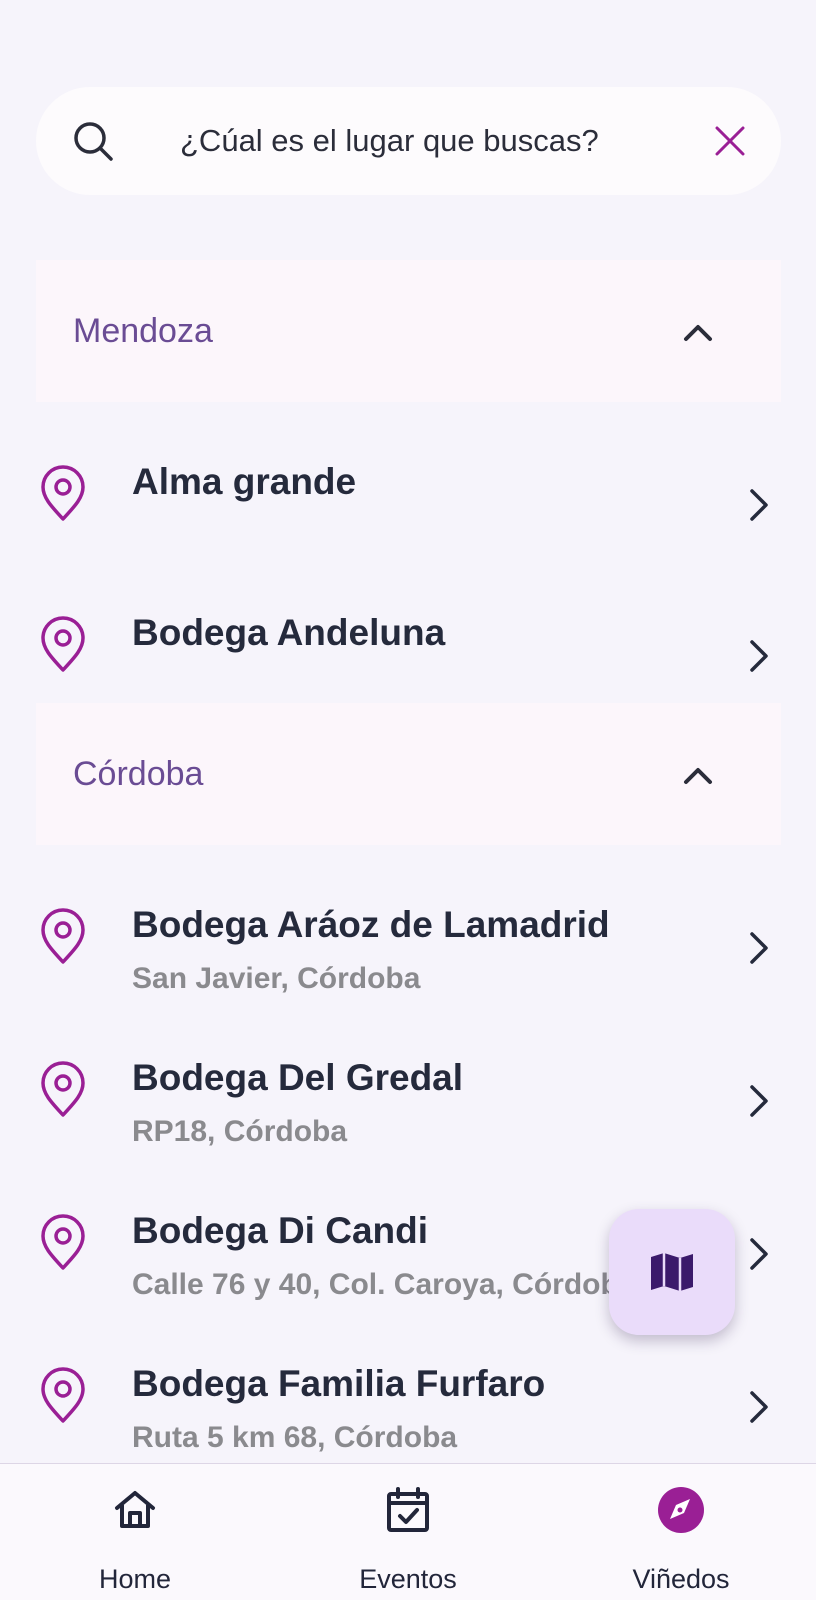 The height and width of the screenshot is (1600, 816). Describe the element at coordinates (240, 1131) in the screenshot. I see `place-location: RP18, Córdoba` at that location.